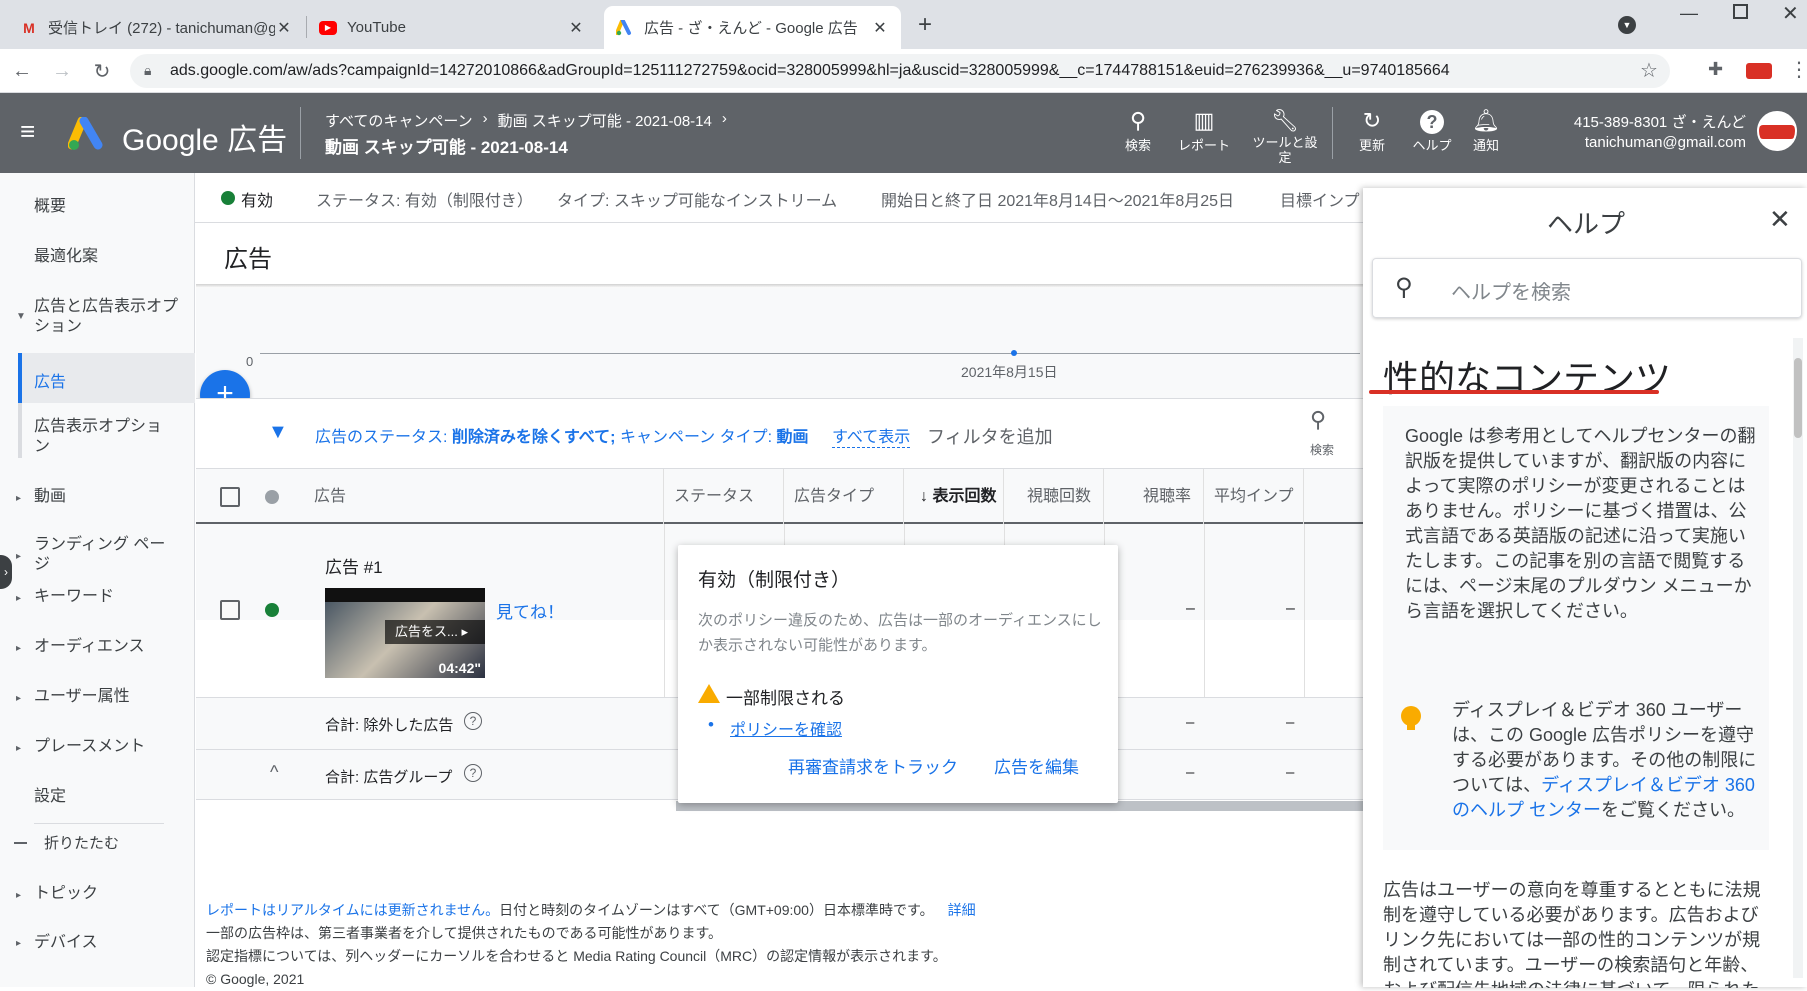 The height and width of the screenshot is (991, 1807). I want to click on forward-icon: →, so click(62, 71).